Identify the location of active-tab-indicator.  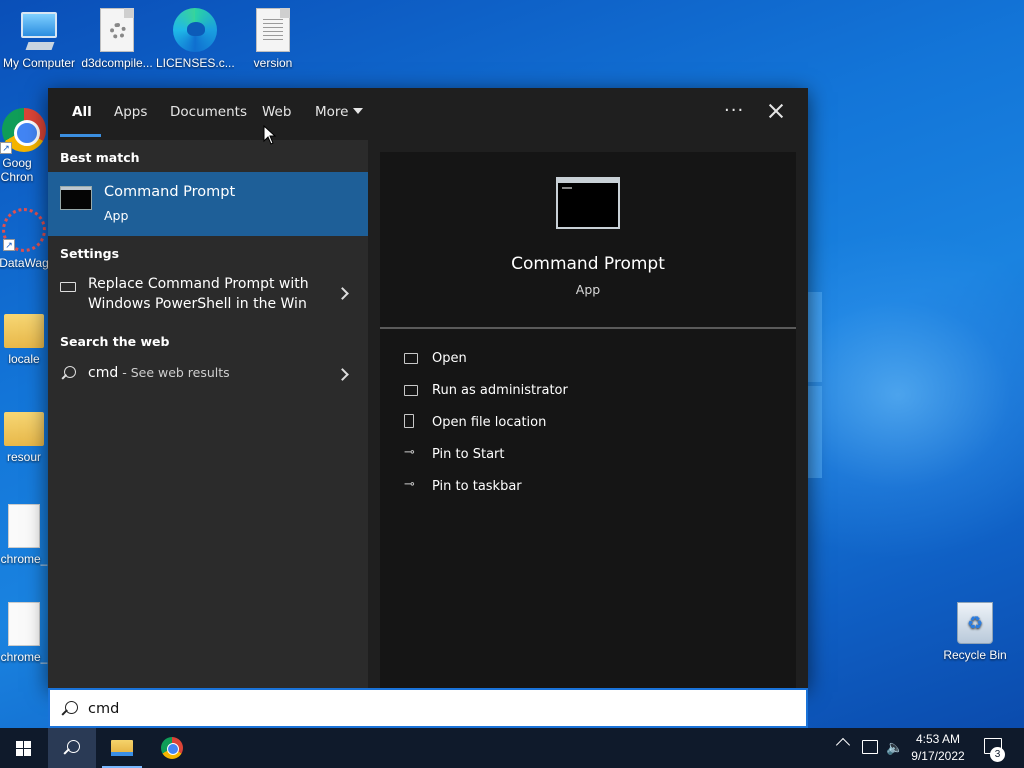
(80, 135).